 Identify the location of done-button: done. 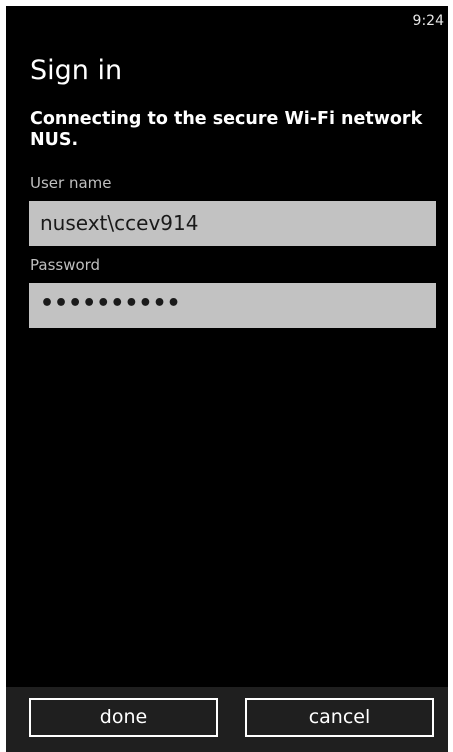
(123, 717).